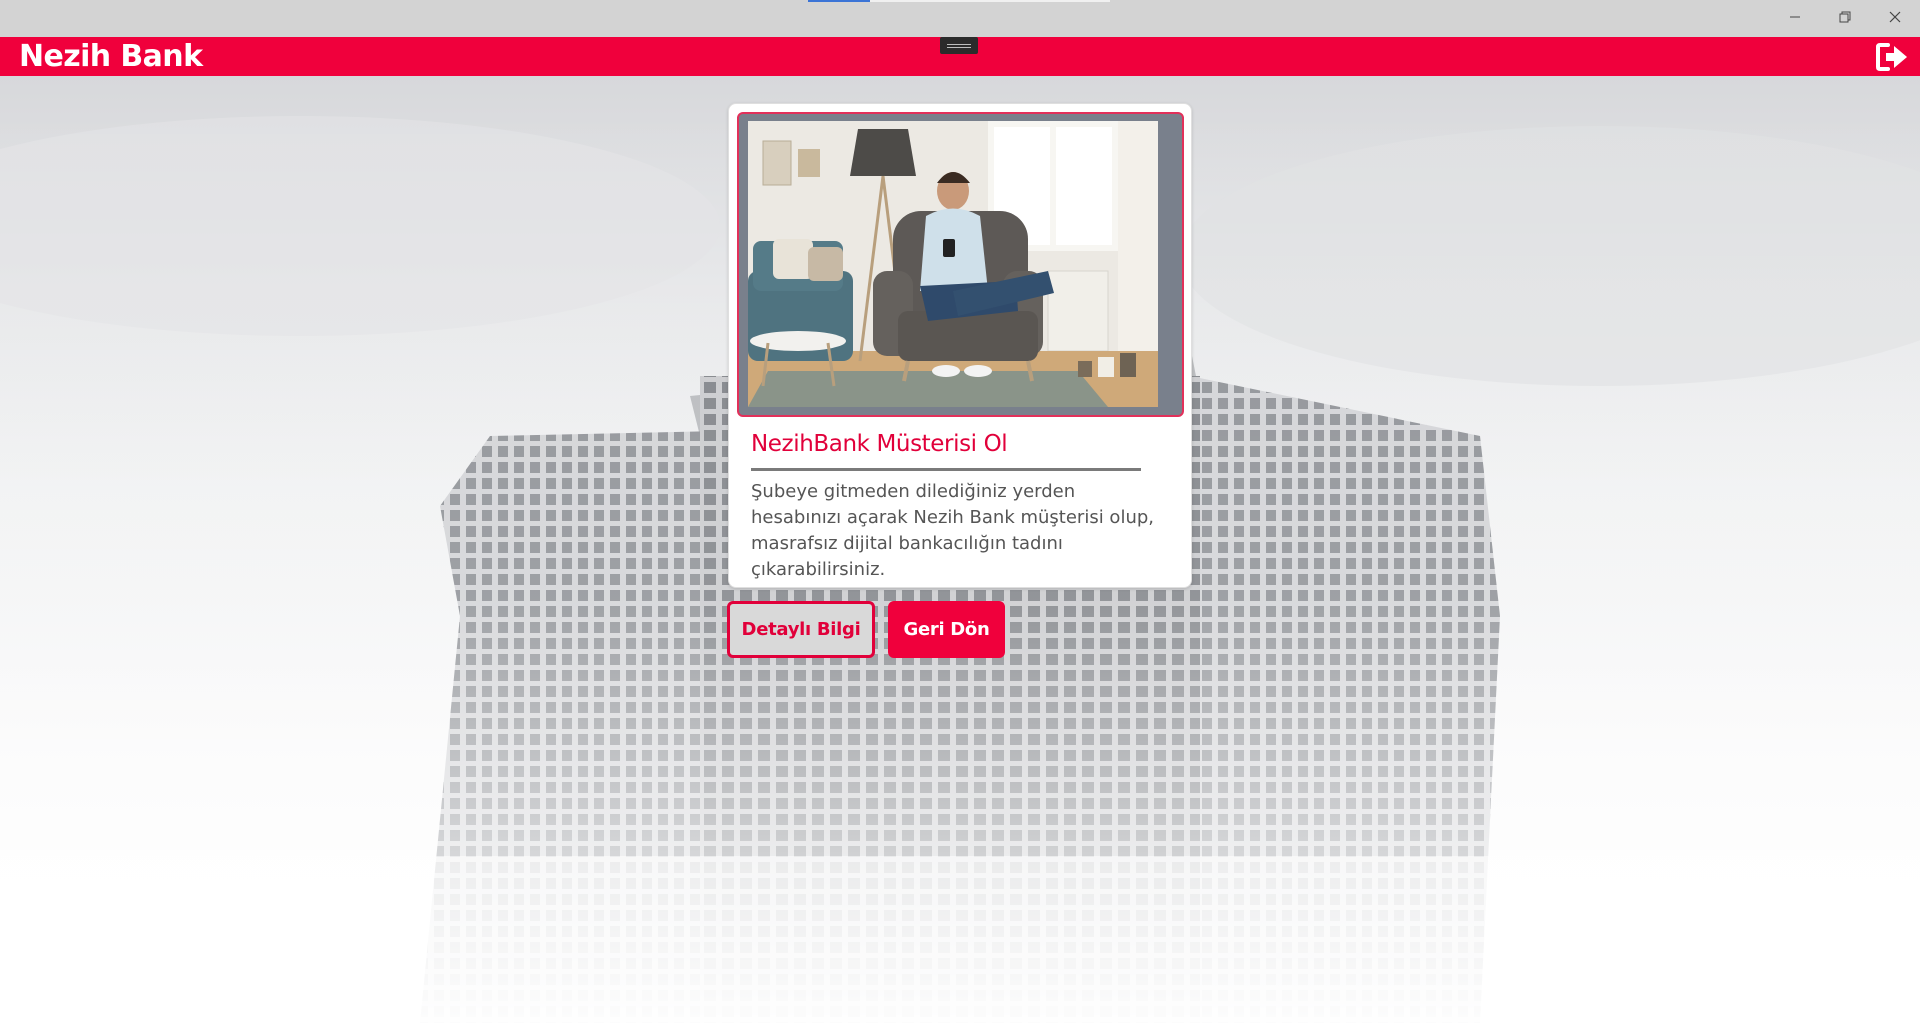  I want to click on window-title-bar, so click(960, 18).